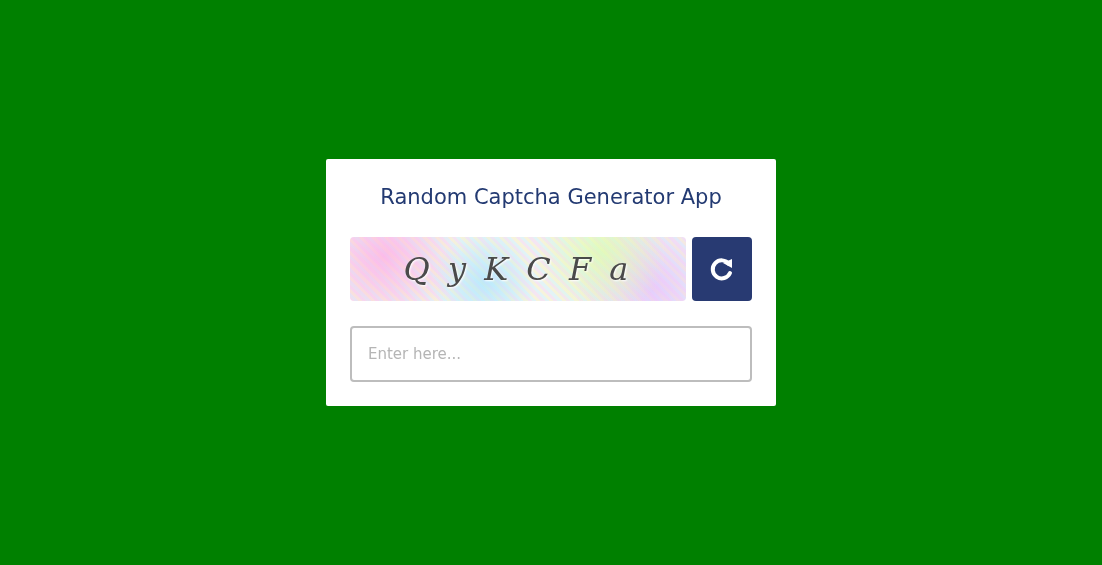 The image size is (1102, 565). Describe the element at coordinates (518, 269) in the screenshot. I see `captcha-text: Q y K C F a` at that location.